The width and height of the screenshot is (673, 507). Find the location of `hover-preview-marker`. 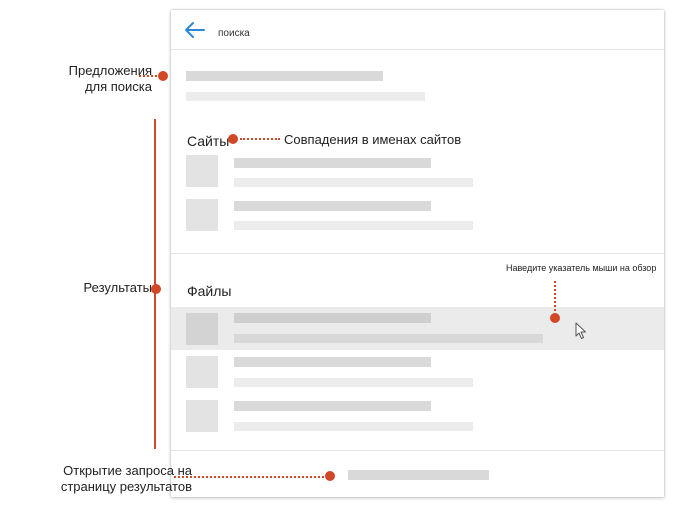

hover-preview-marker is located at coordinates (555, 318).